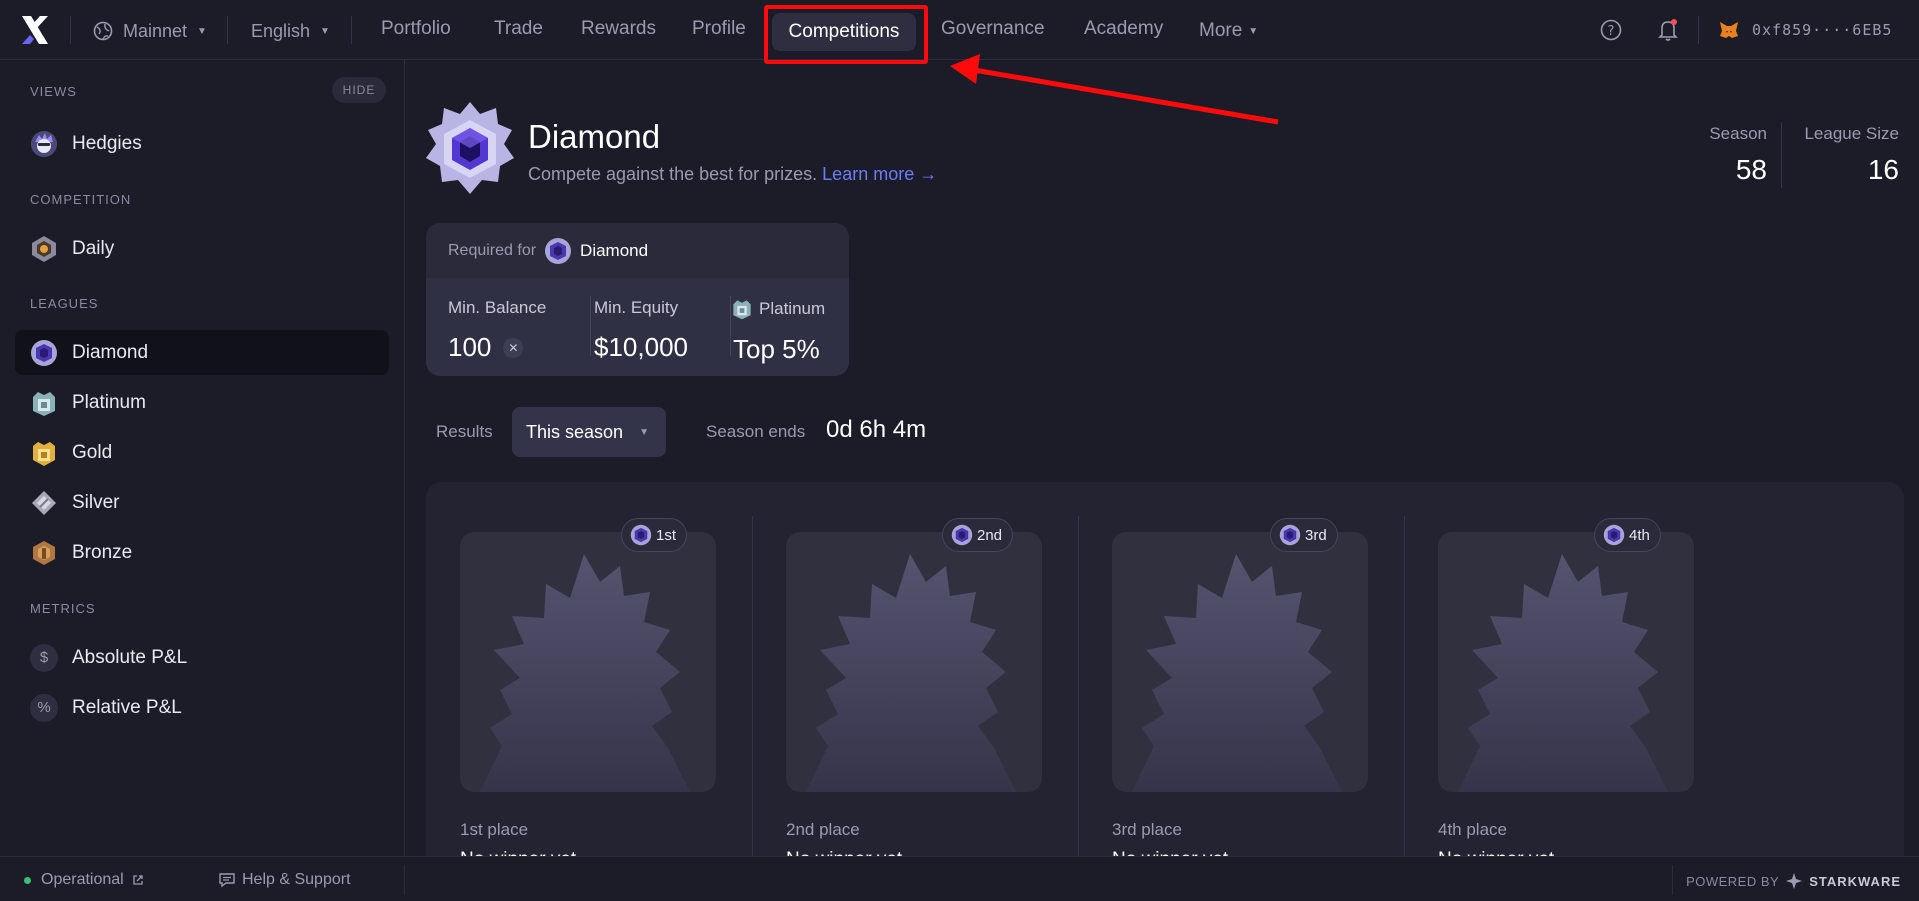 This screenshot has width=1919, height=901. I want to click on dydx-logo-icon, so click(35, 30).